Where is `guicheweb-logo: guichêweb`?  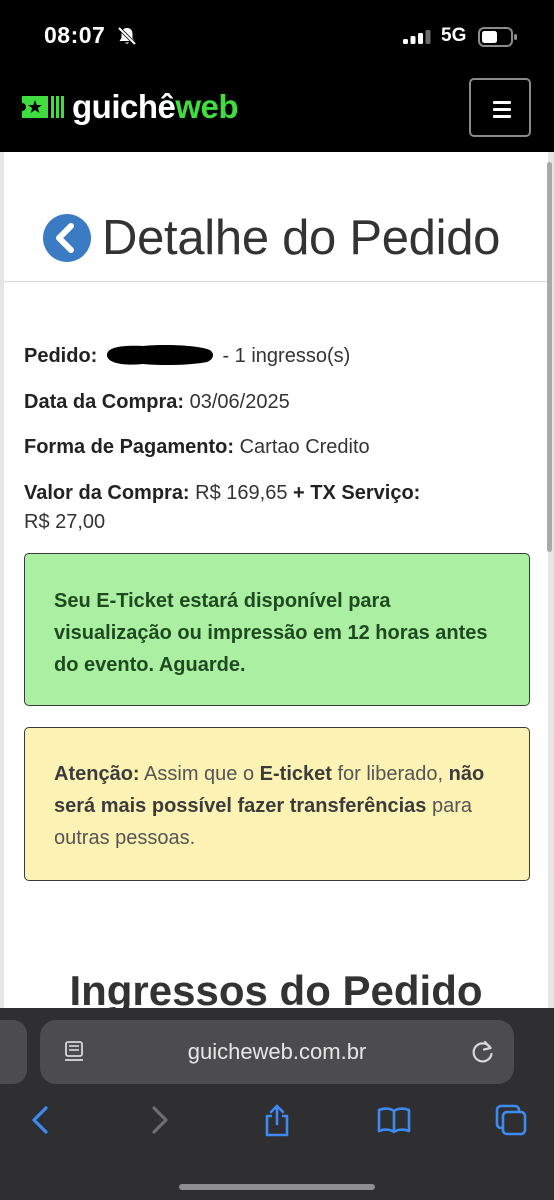
guicheweb-logo: guichêweb is located at coordinates (130, 107).